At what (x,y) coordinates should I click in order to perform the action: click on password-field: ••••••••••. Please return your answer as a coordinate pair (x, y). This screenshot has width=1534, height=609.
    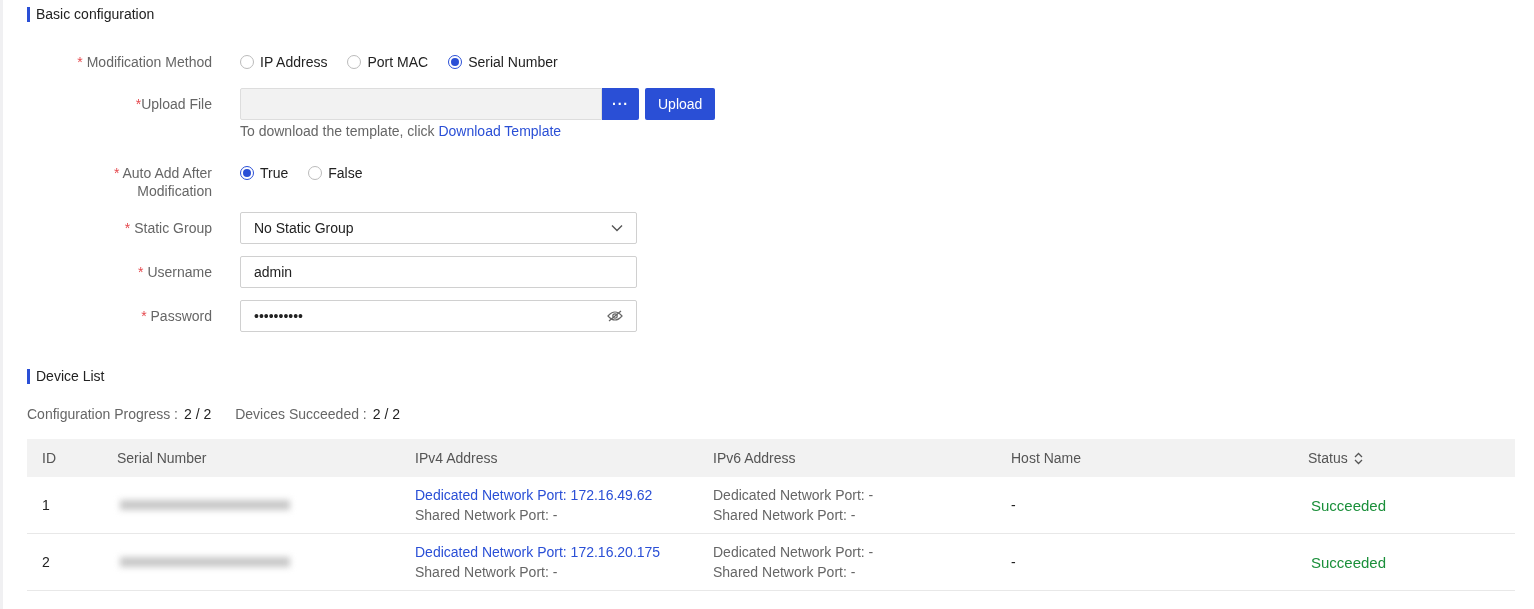
    Looking at the image, I should click on (438, 316).